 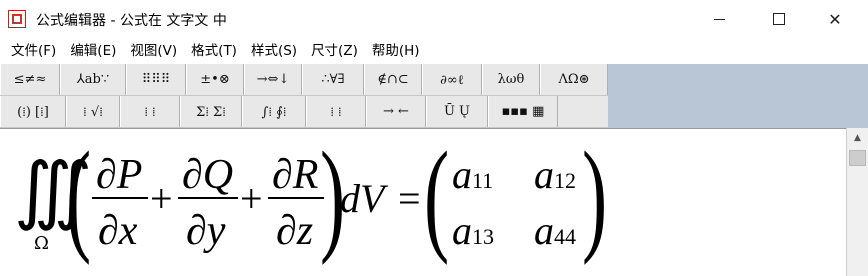 I want to click on script-templates-button: ⁞ ⁞, so click(x=150, y=111).